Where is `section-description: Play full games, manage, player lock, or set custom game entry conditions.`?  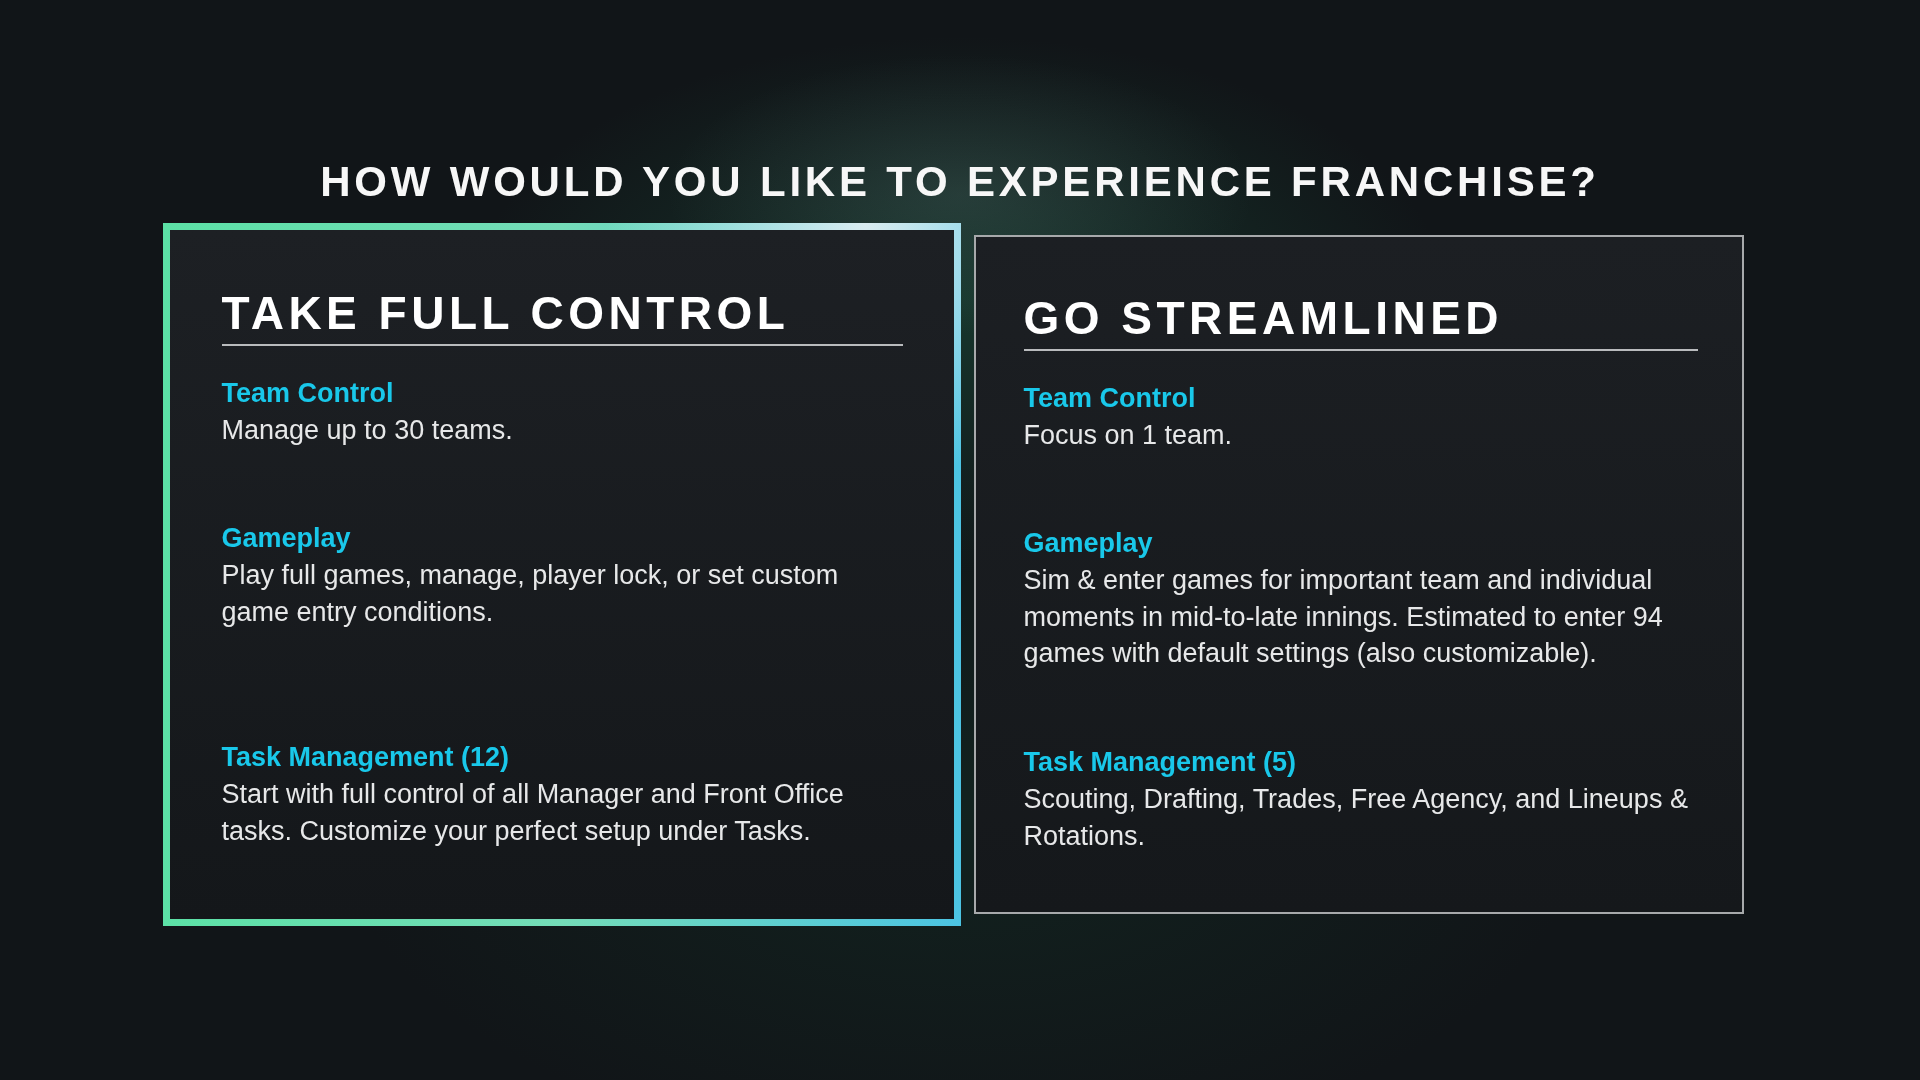 section-description: Play full games, manage, player lock, or set custom game entry conditions. is located at coordinates (530, 594).